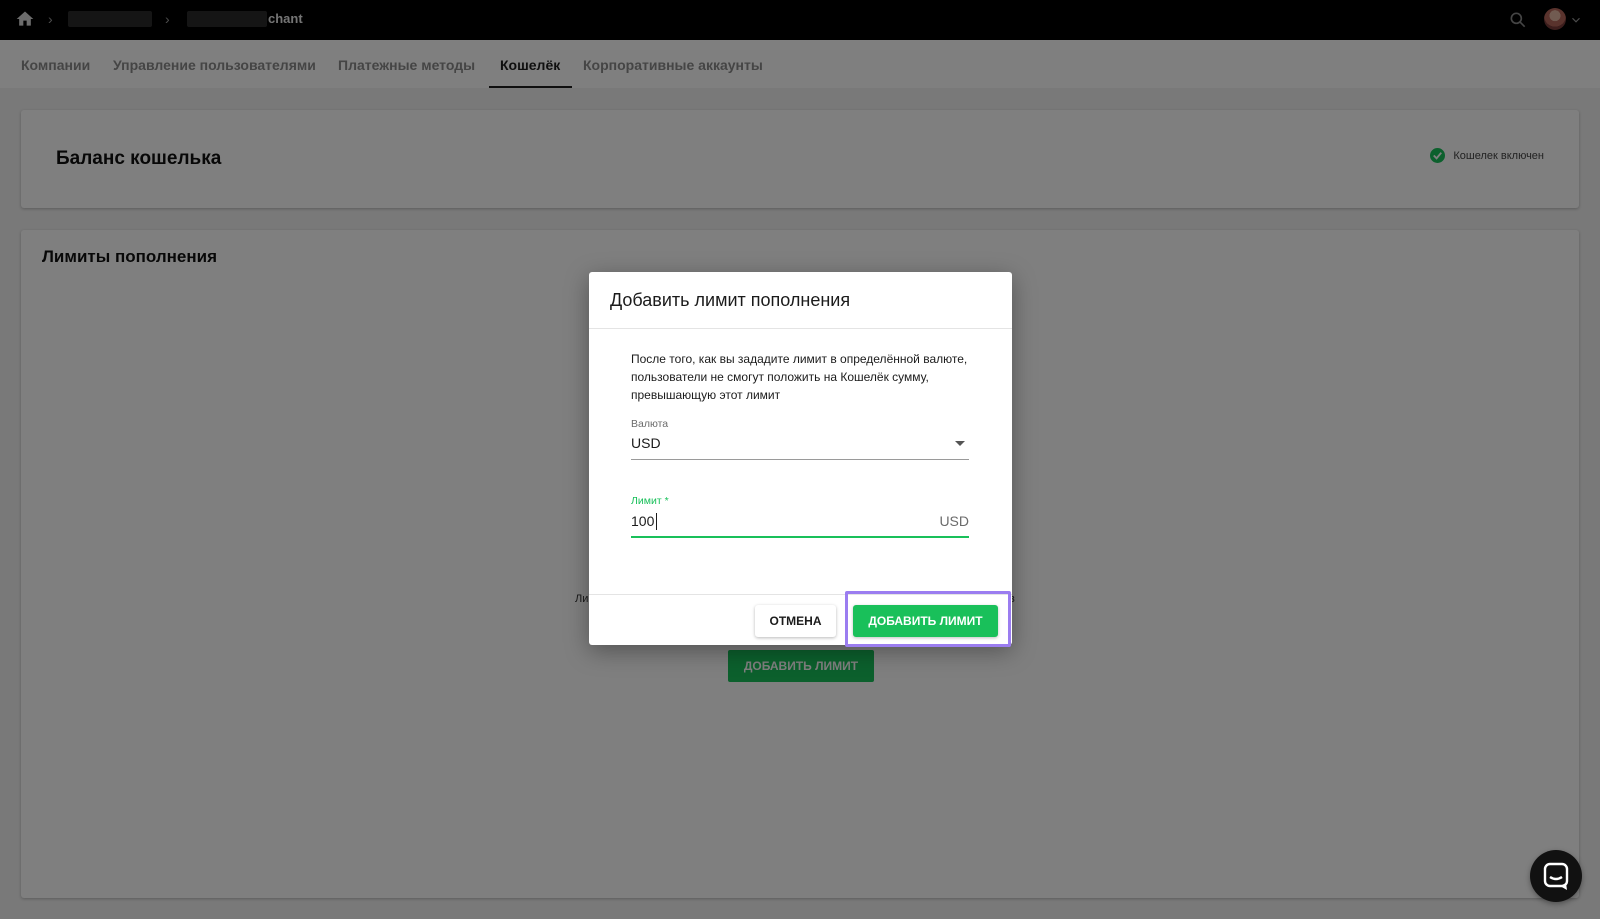  Describe the element at coordinates (730, 300) in the screenshot. I see `dialog-title: Добавить лимит пополнения` at that location.